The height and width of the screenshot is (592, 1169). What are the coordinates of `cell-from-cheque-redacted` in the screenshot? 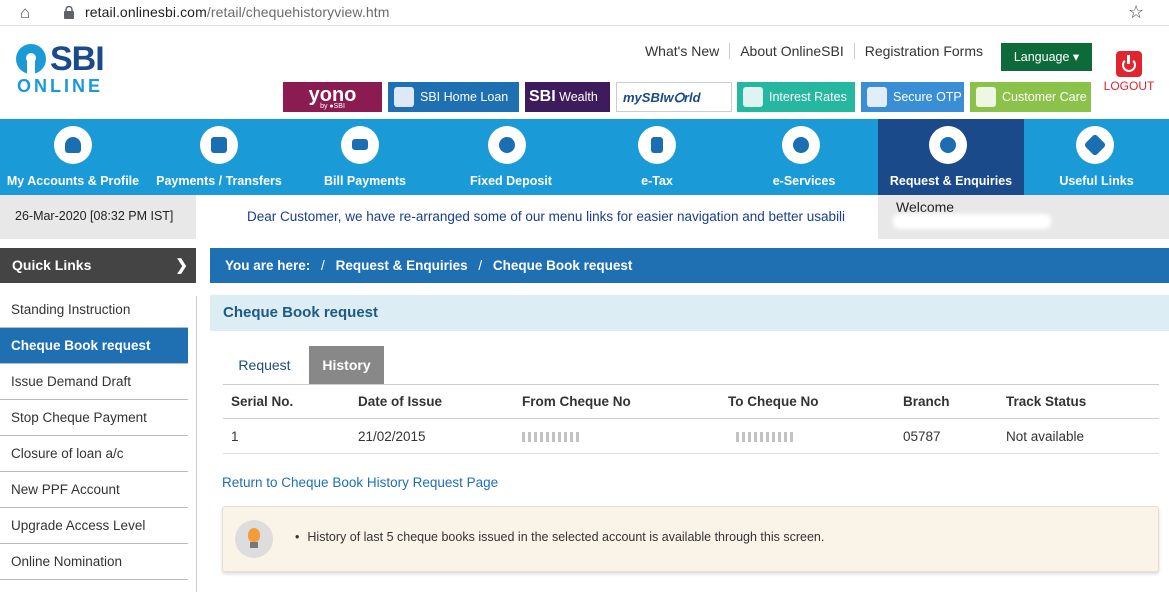 It's located at (551, 437).